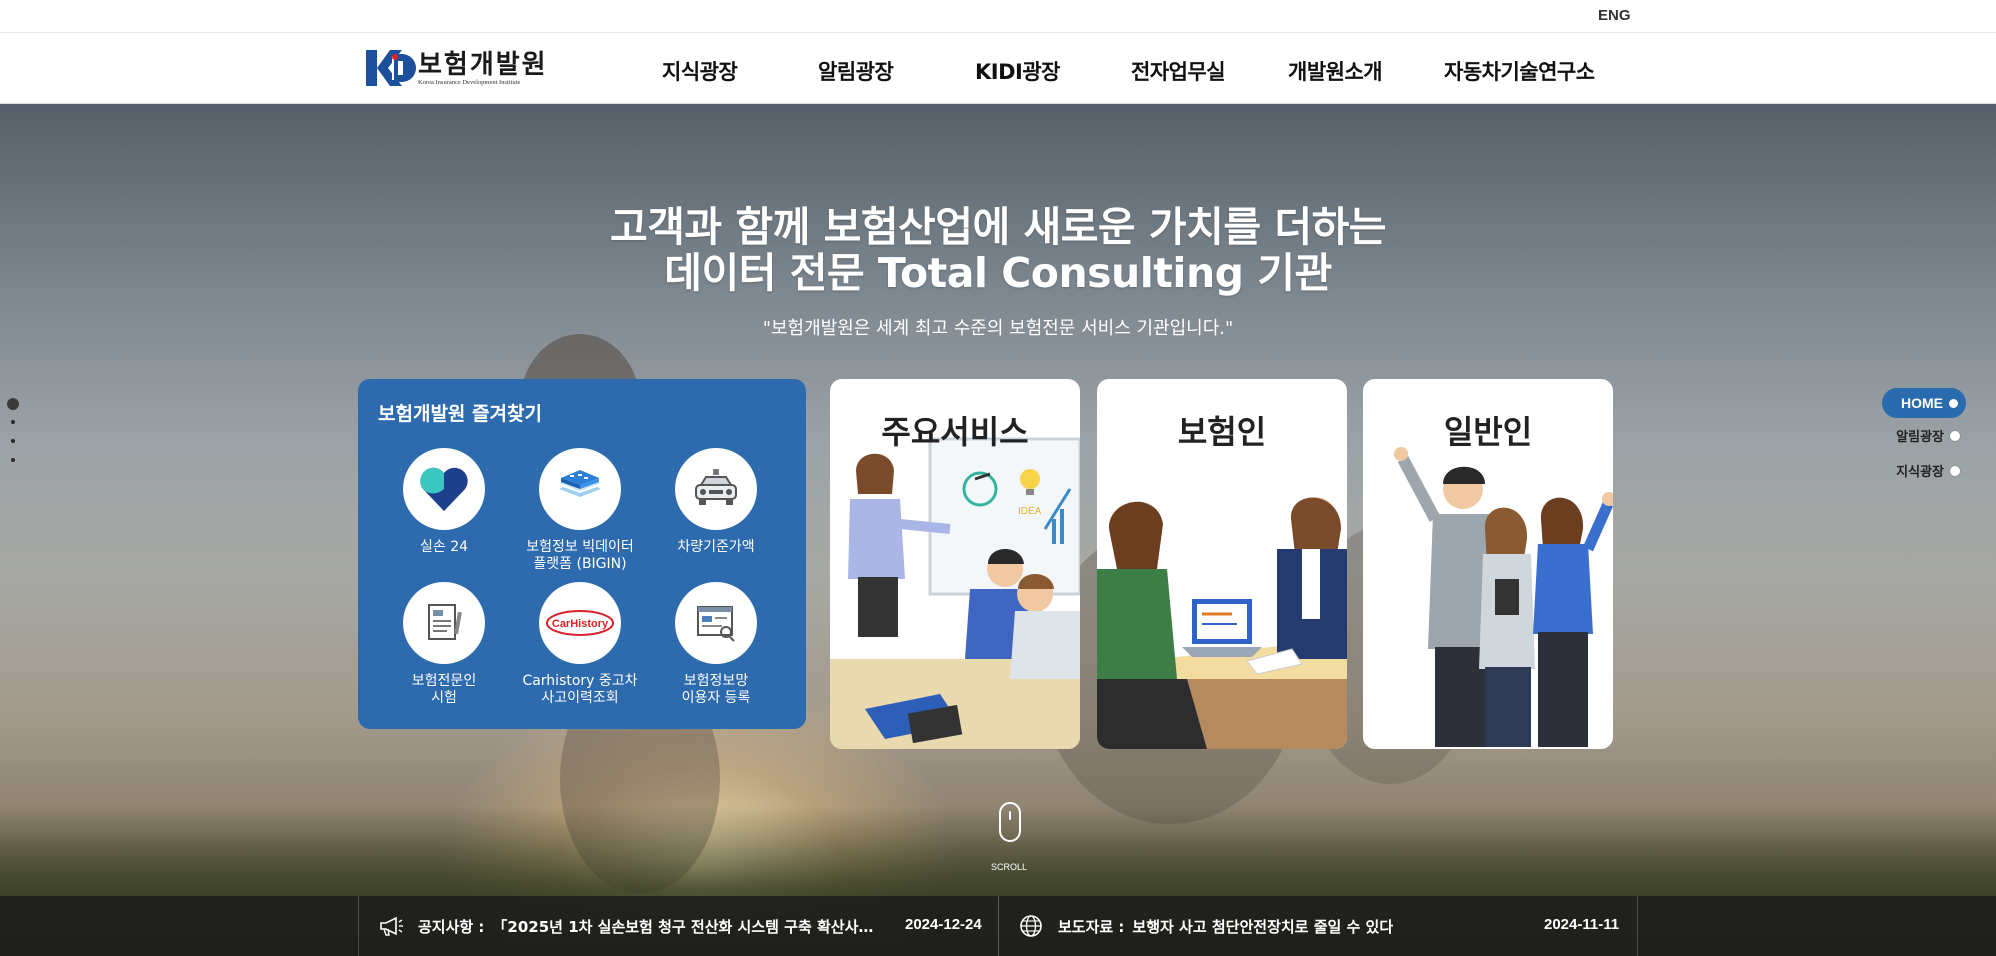 This screenshot has width=1996, height=956. I want to click on favorite-silson24: 실손 24, so click(444, 502).